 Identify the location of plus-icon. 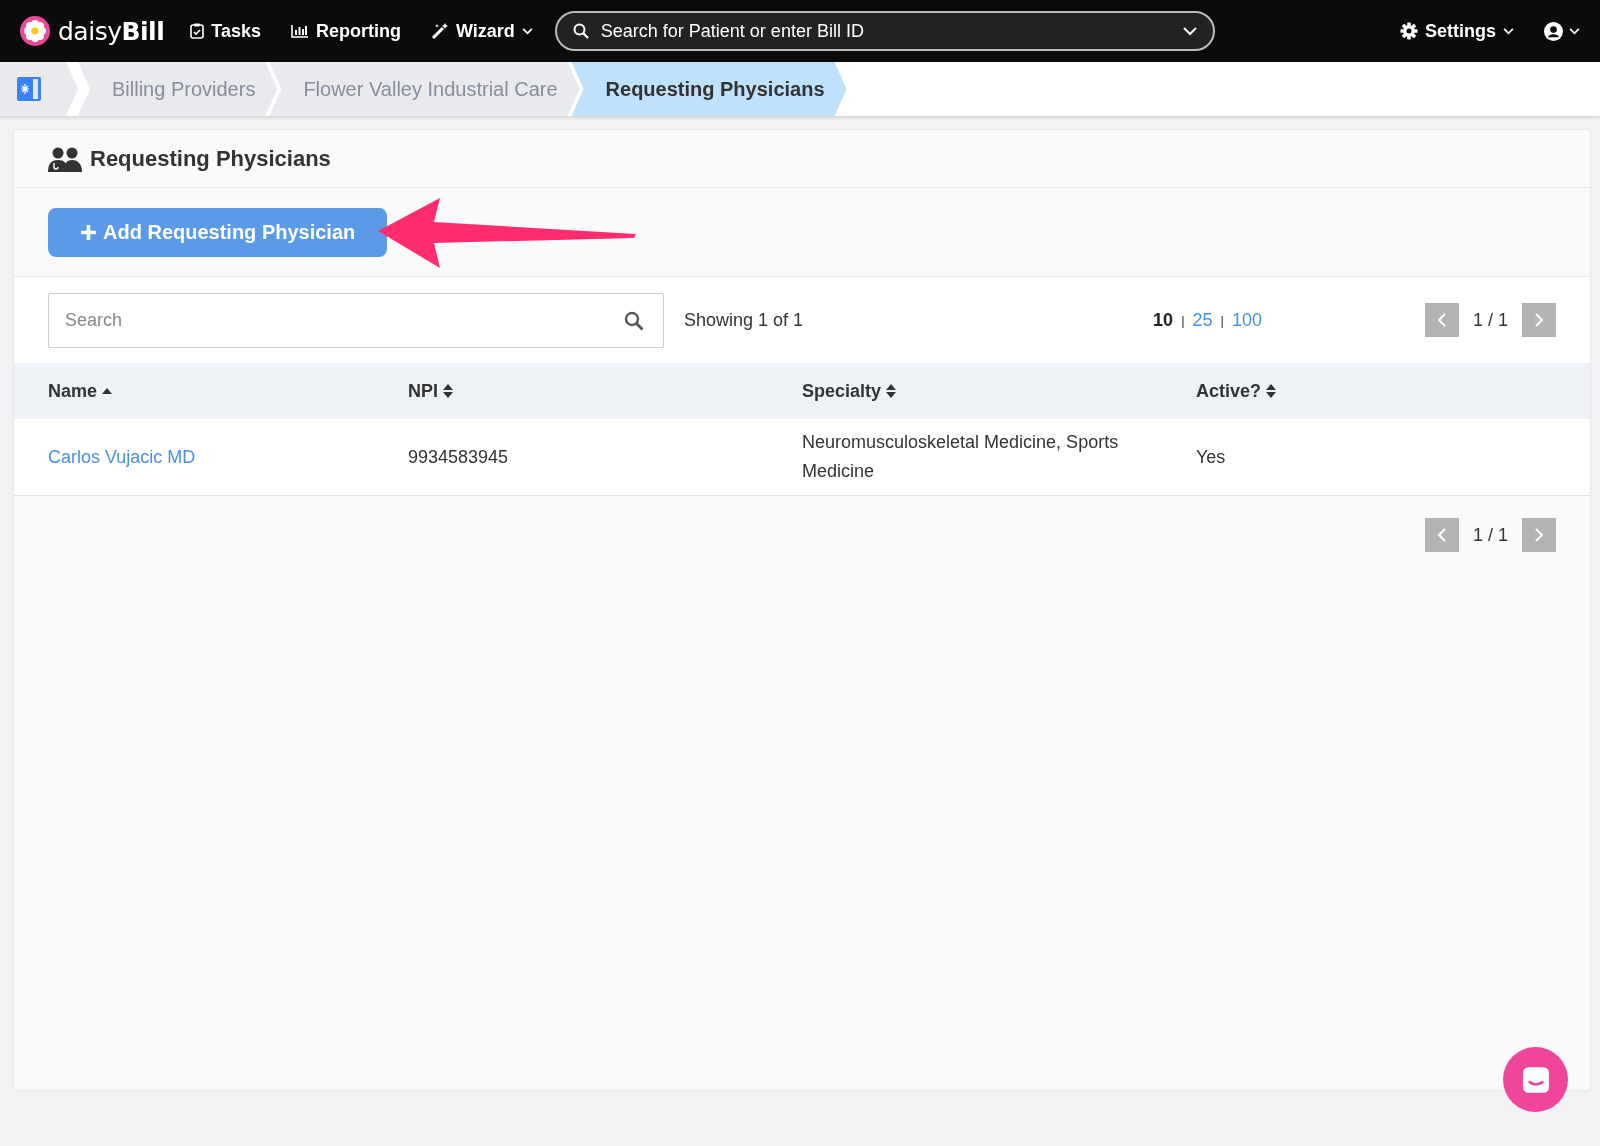
(88, 232).